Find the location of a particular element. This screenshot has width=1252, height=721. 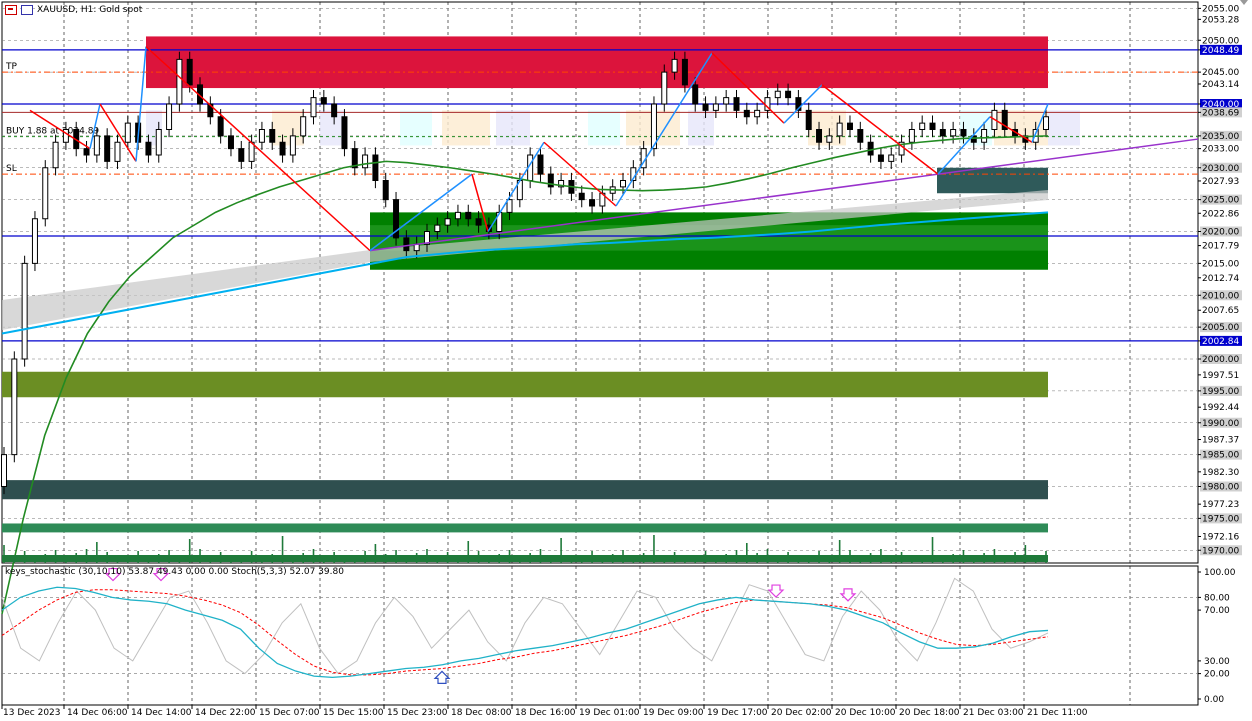

stoch-tick-label: 0.00 is located at coordinates (1214, 700).